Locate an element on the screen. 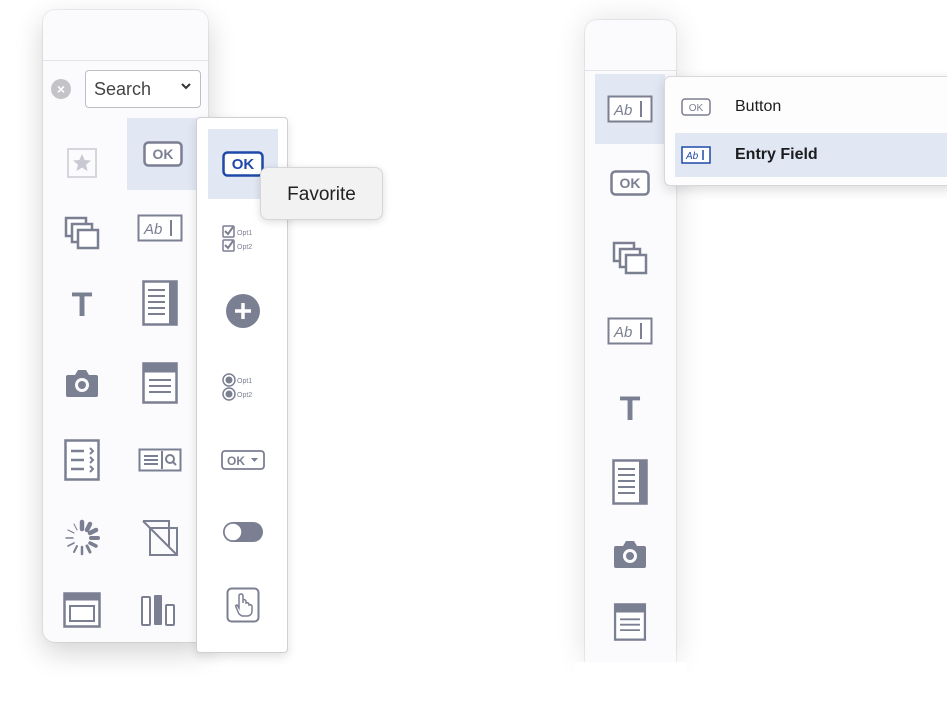 Image resolution: width=947 pixels, height=706 pixels. right-palette-cell-scrolling-text is located at coordinates (630, 482).